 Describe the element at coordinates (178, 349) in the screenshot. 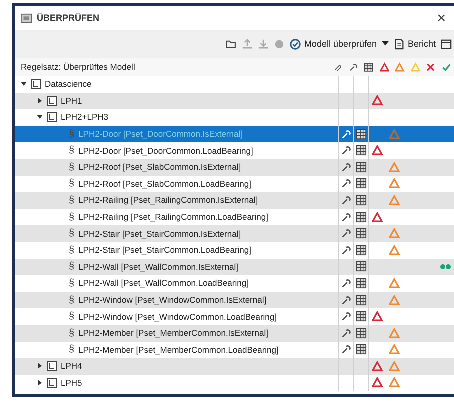

I see `tree-item-label: LPH2-Member [Pset_MemberCommon.LoadBearing]` at that location.